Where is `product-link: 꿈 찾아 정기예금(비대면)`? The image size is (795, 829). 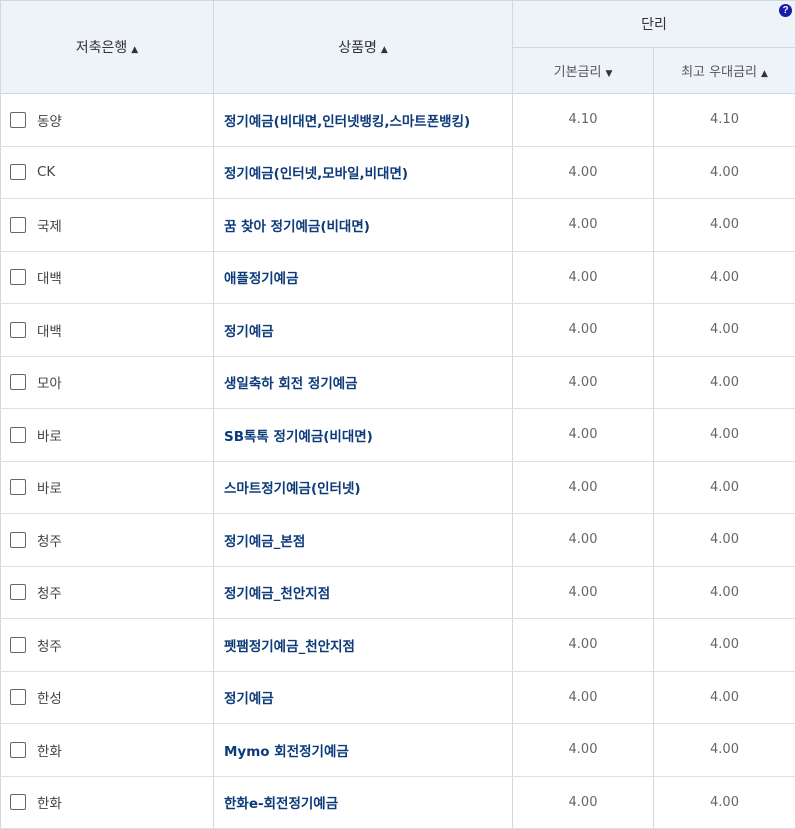 product-link: 꿈 찾아 정기예금(비대면) is located at coordinates (363, 225).